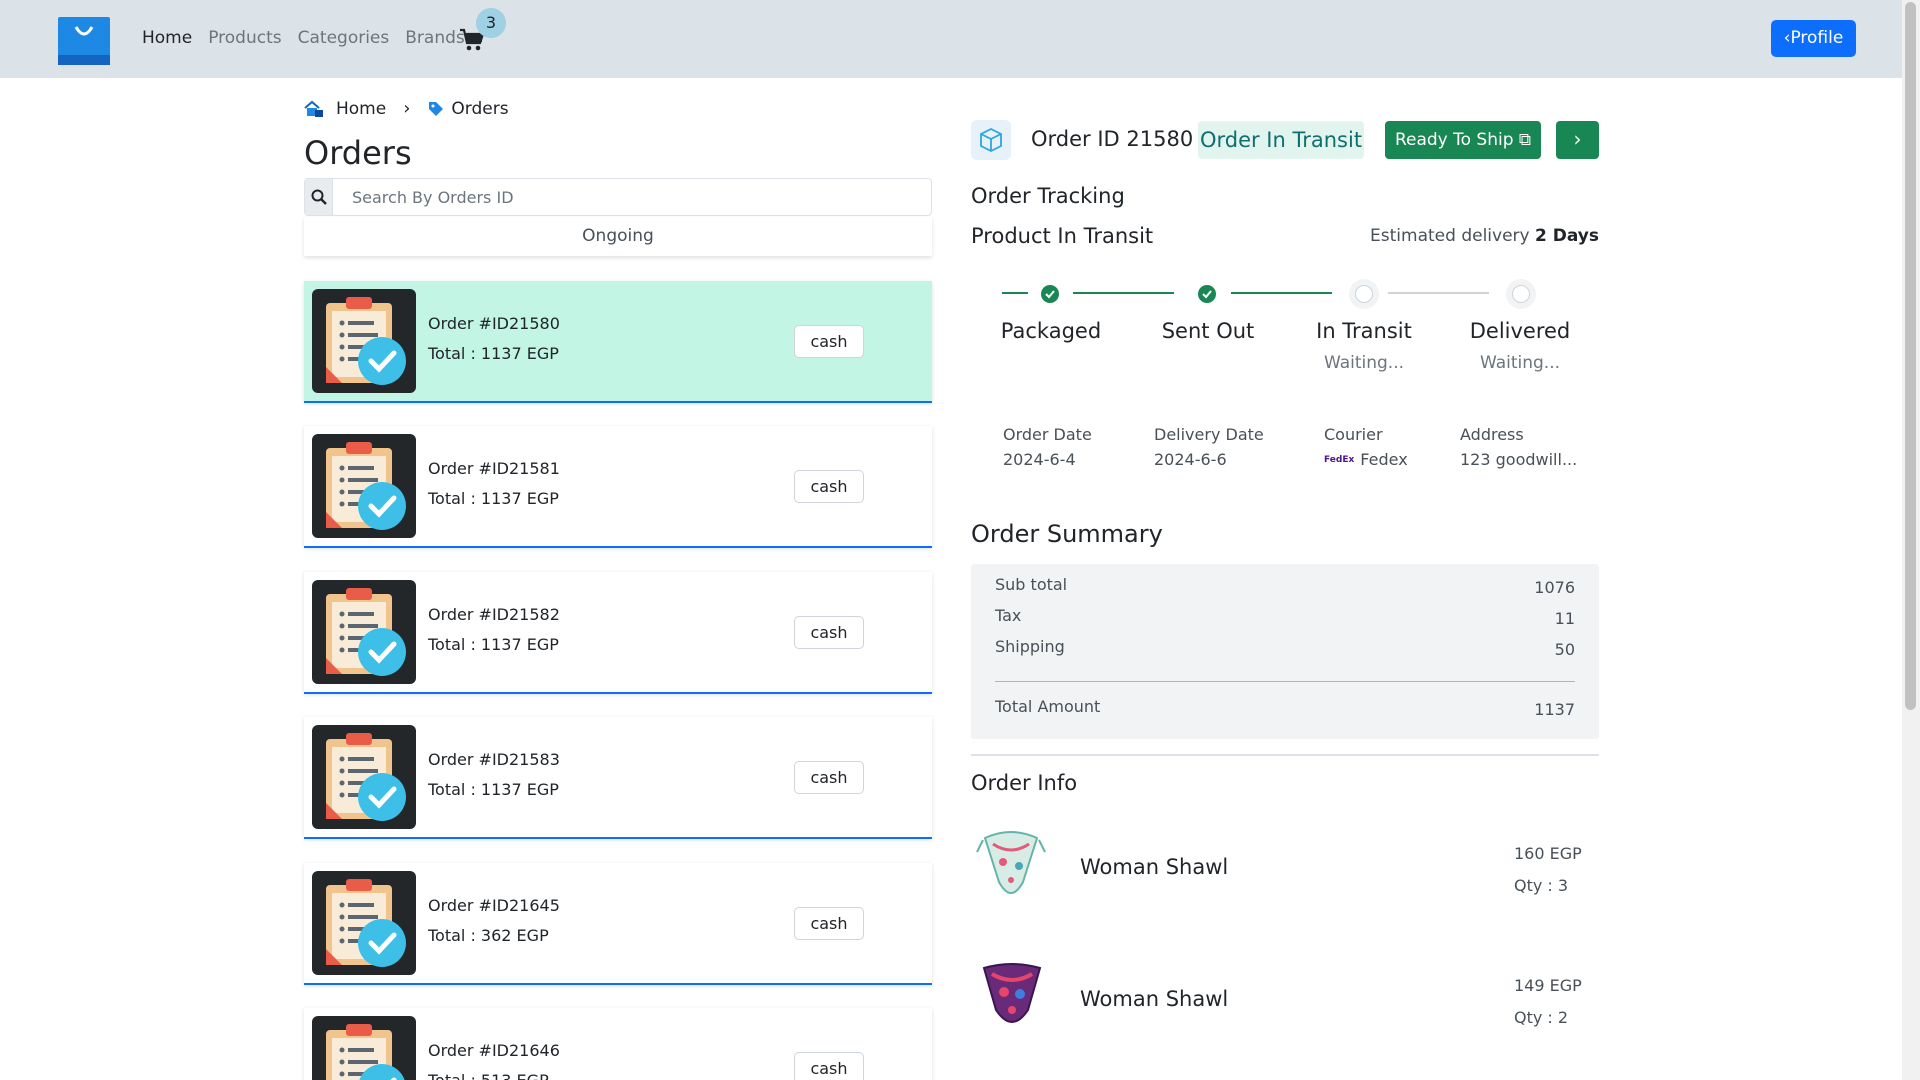  Describe the element at coordinates (1463, 140) in the screenshot. I see `ready-to-ship-button: Ready To Ship ⧉` at that location.